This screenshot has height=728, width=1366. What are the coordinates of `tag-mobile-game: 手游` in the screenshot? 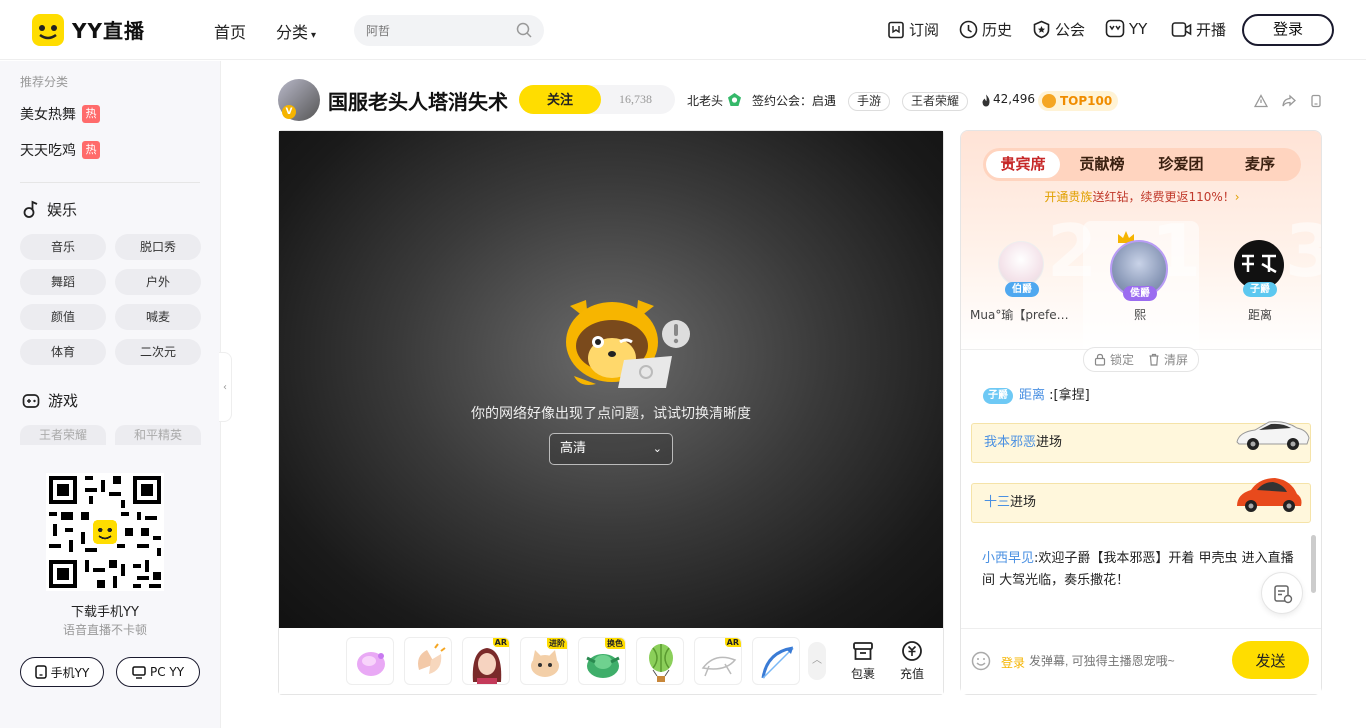 It's located at (869, 101).